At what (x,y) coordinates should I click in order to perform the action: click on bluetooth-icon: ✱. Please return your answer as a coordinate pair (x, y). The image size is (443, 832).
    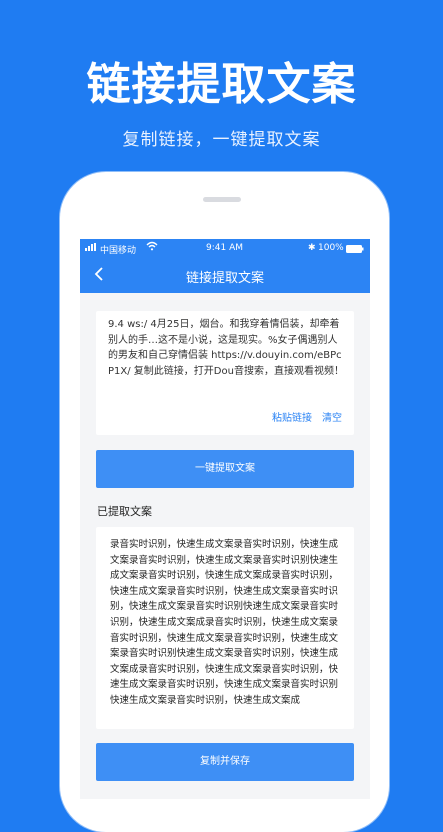
    Looking at the image, I should click on (312, 248).